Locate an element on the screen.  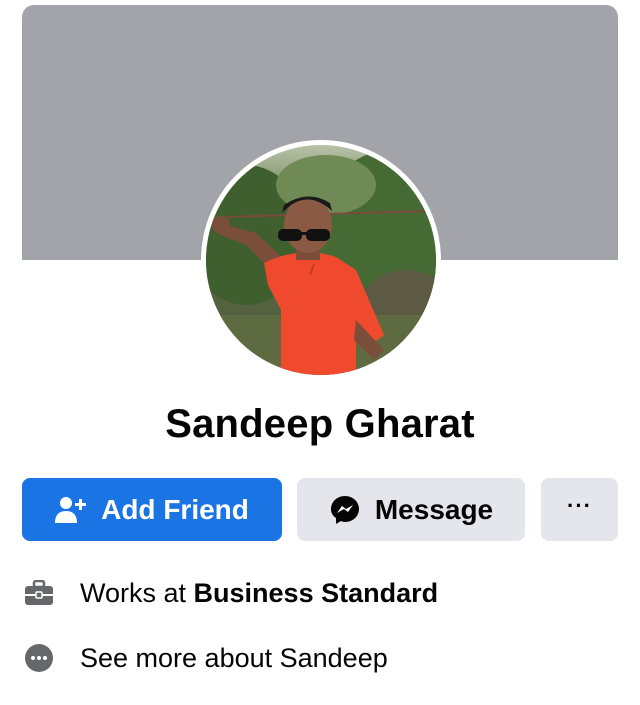
messenger-icon is located at coordinates (345, 510).